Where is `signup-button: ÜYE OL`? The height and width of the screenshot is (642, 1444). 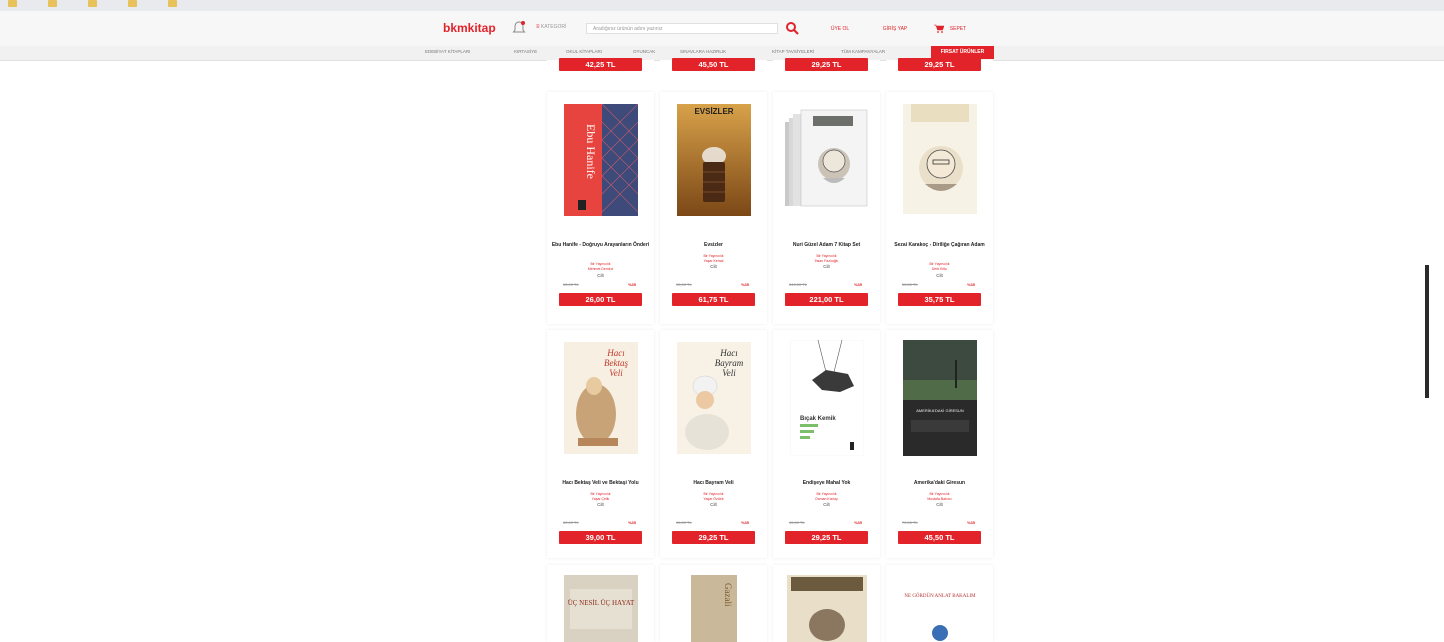
signup-button: ÜYE OL is located at coordinates (840, 29).